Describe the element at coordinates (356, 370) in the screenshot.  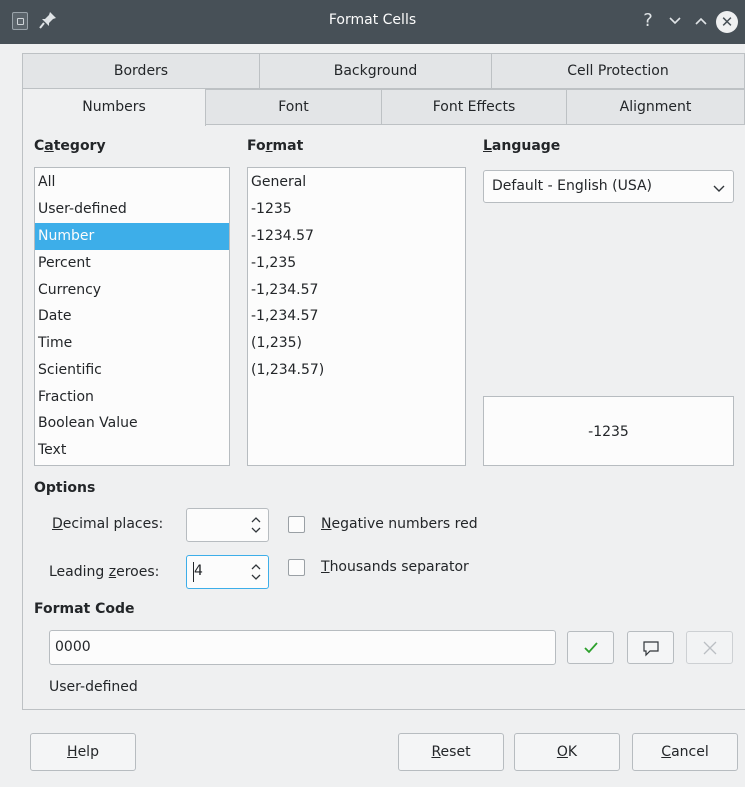
I see `format-item: (1,234.57)` at that location.